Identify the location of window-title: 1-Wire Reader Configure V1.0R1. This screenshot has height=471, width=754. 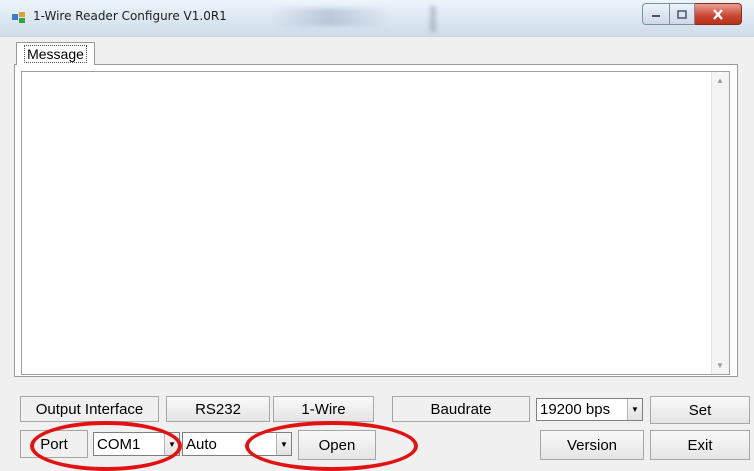
(130, 16).